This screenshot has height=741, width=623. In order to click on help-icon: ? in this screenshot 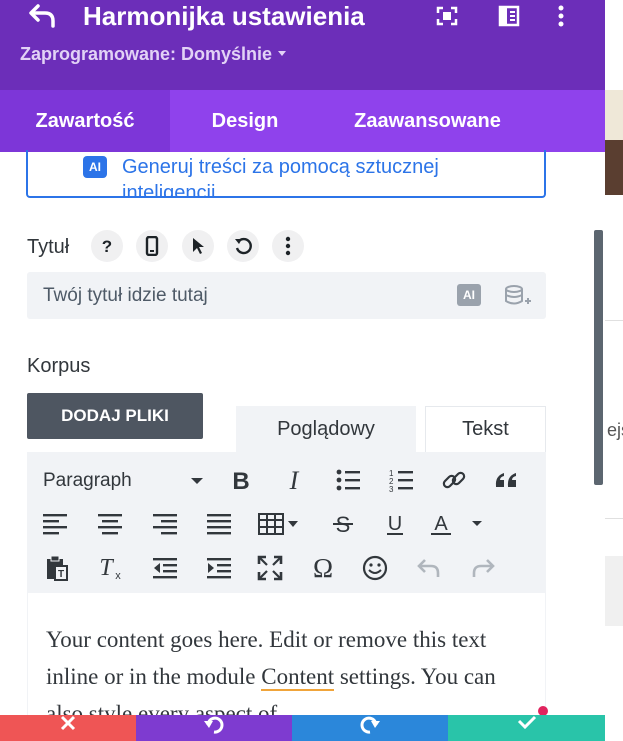, I will do `click(107, 246)`.